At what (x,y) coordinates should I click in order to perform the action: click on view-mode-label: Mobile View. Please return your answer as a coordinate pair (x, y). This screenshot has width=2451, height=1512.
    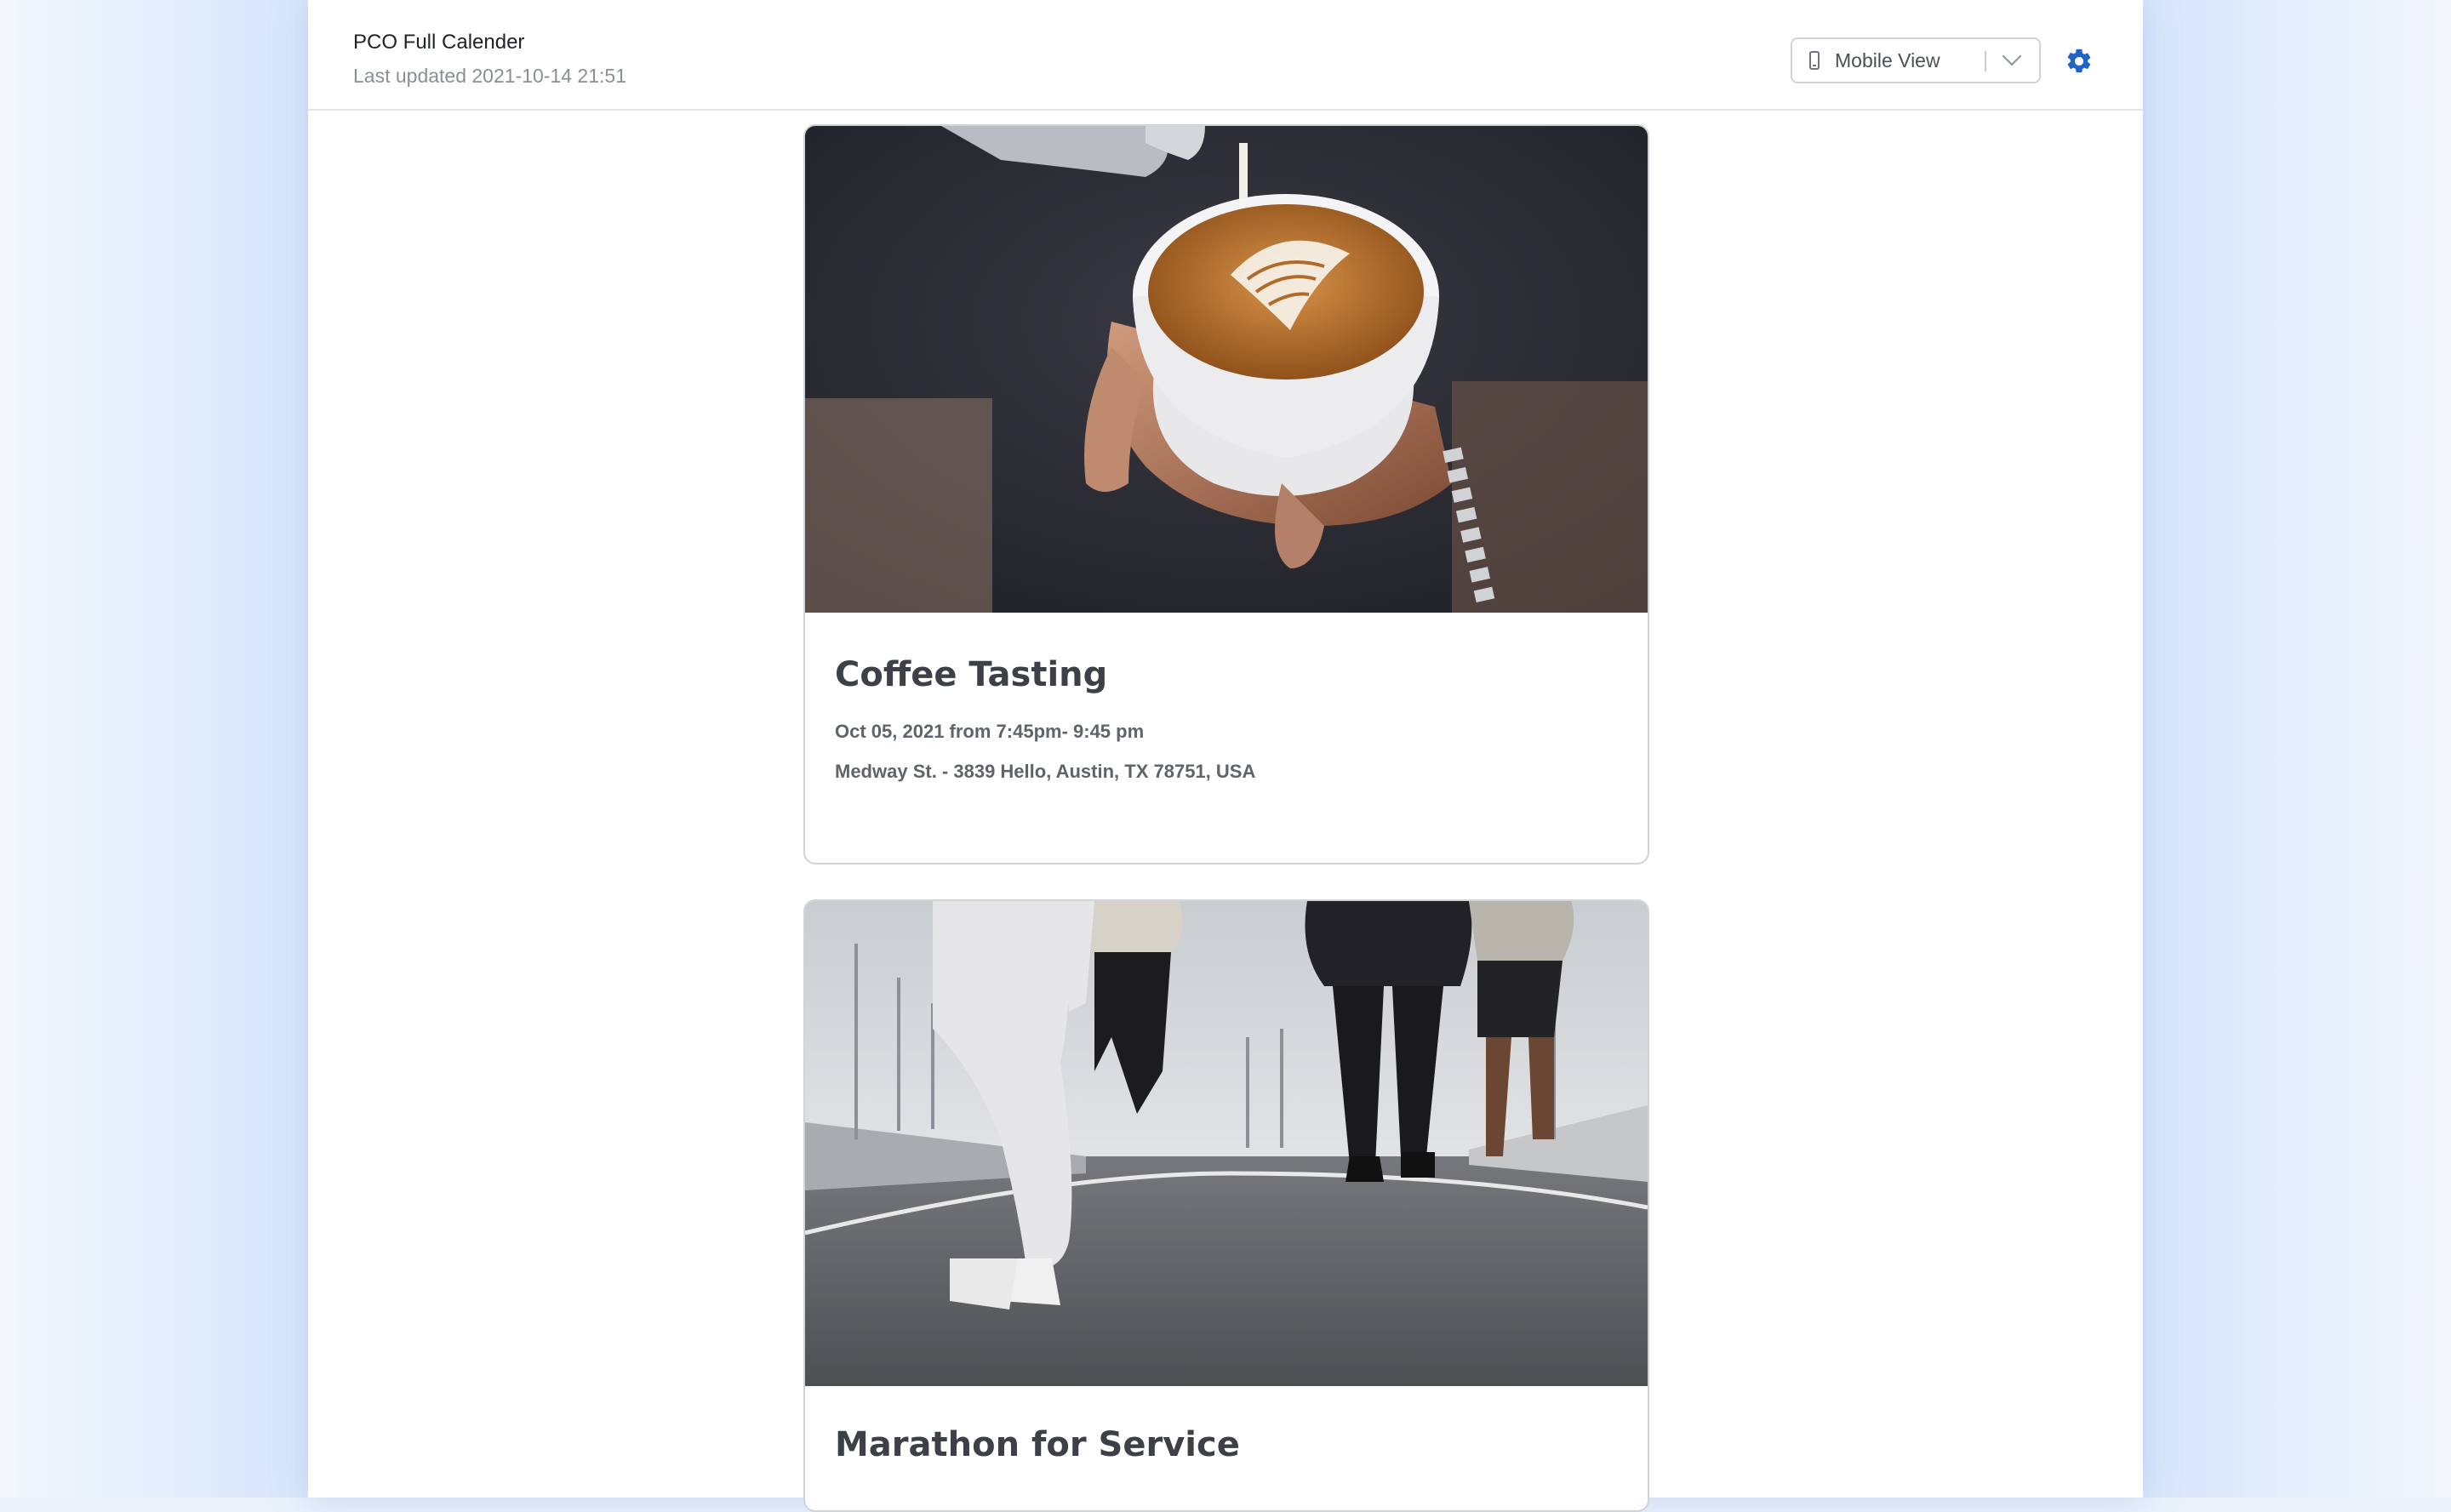
    Looking at the image, I should click on (1887, 59).